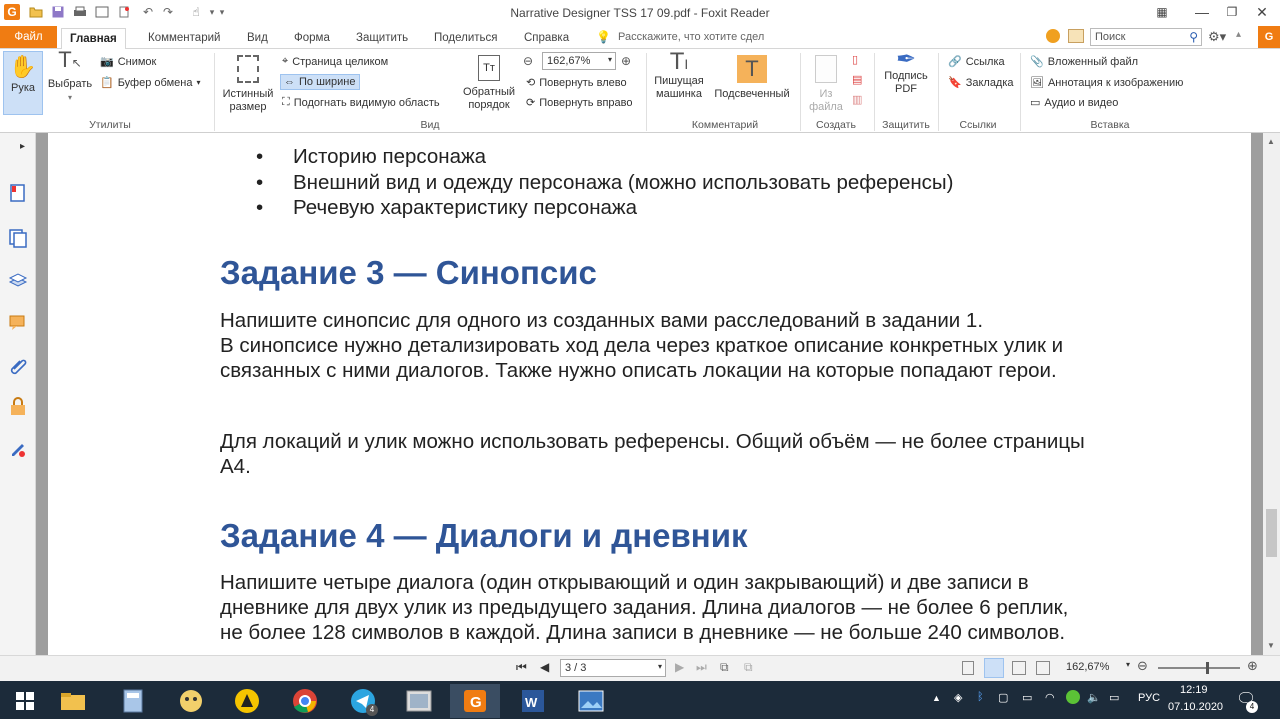 This screenshot has height=719, width=1280. What do you see at coordinates (1027, 697) in the screenshot?
I see `tray-window-icon: ▭` at bounding box center [1027, 697].